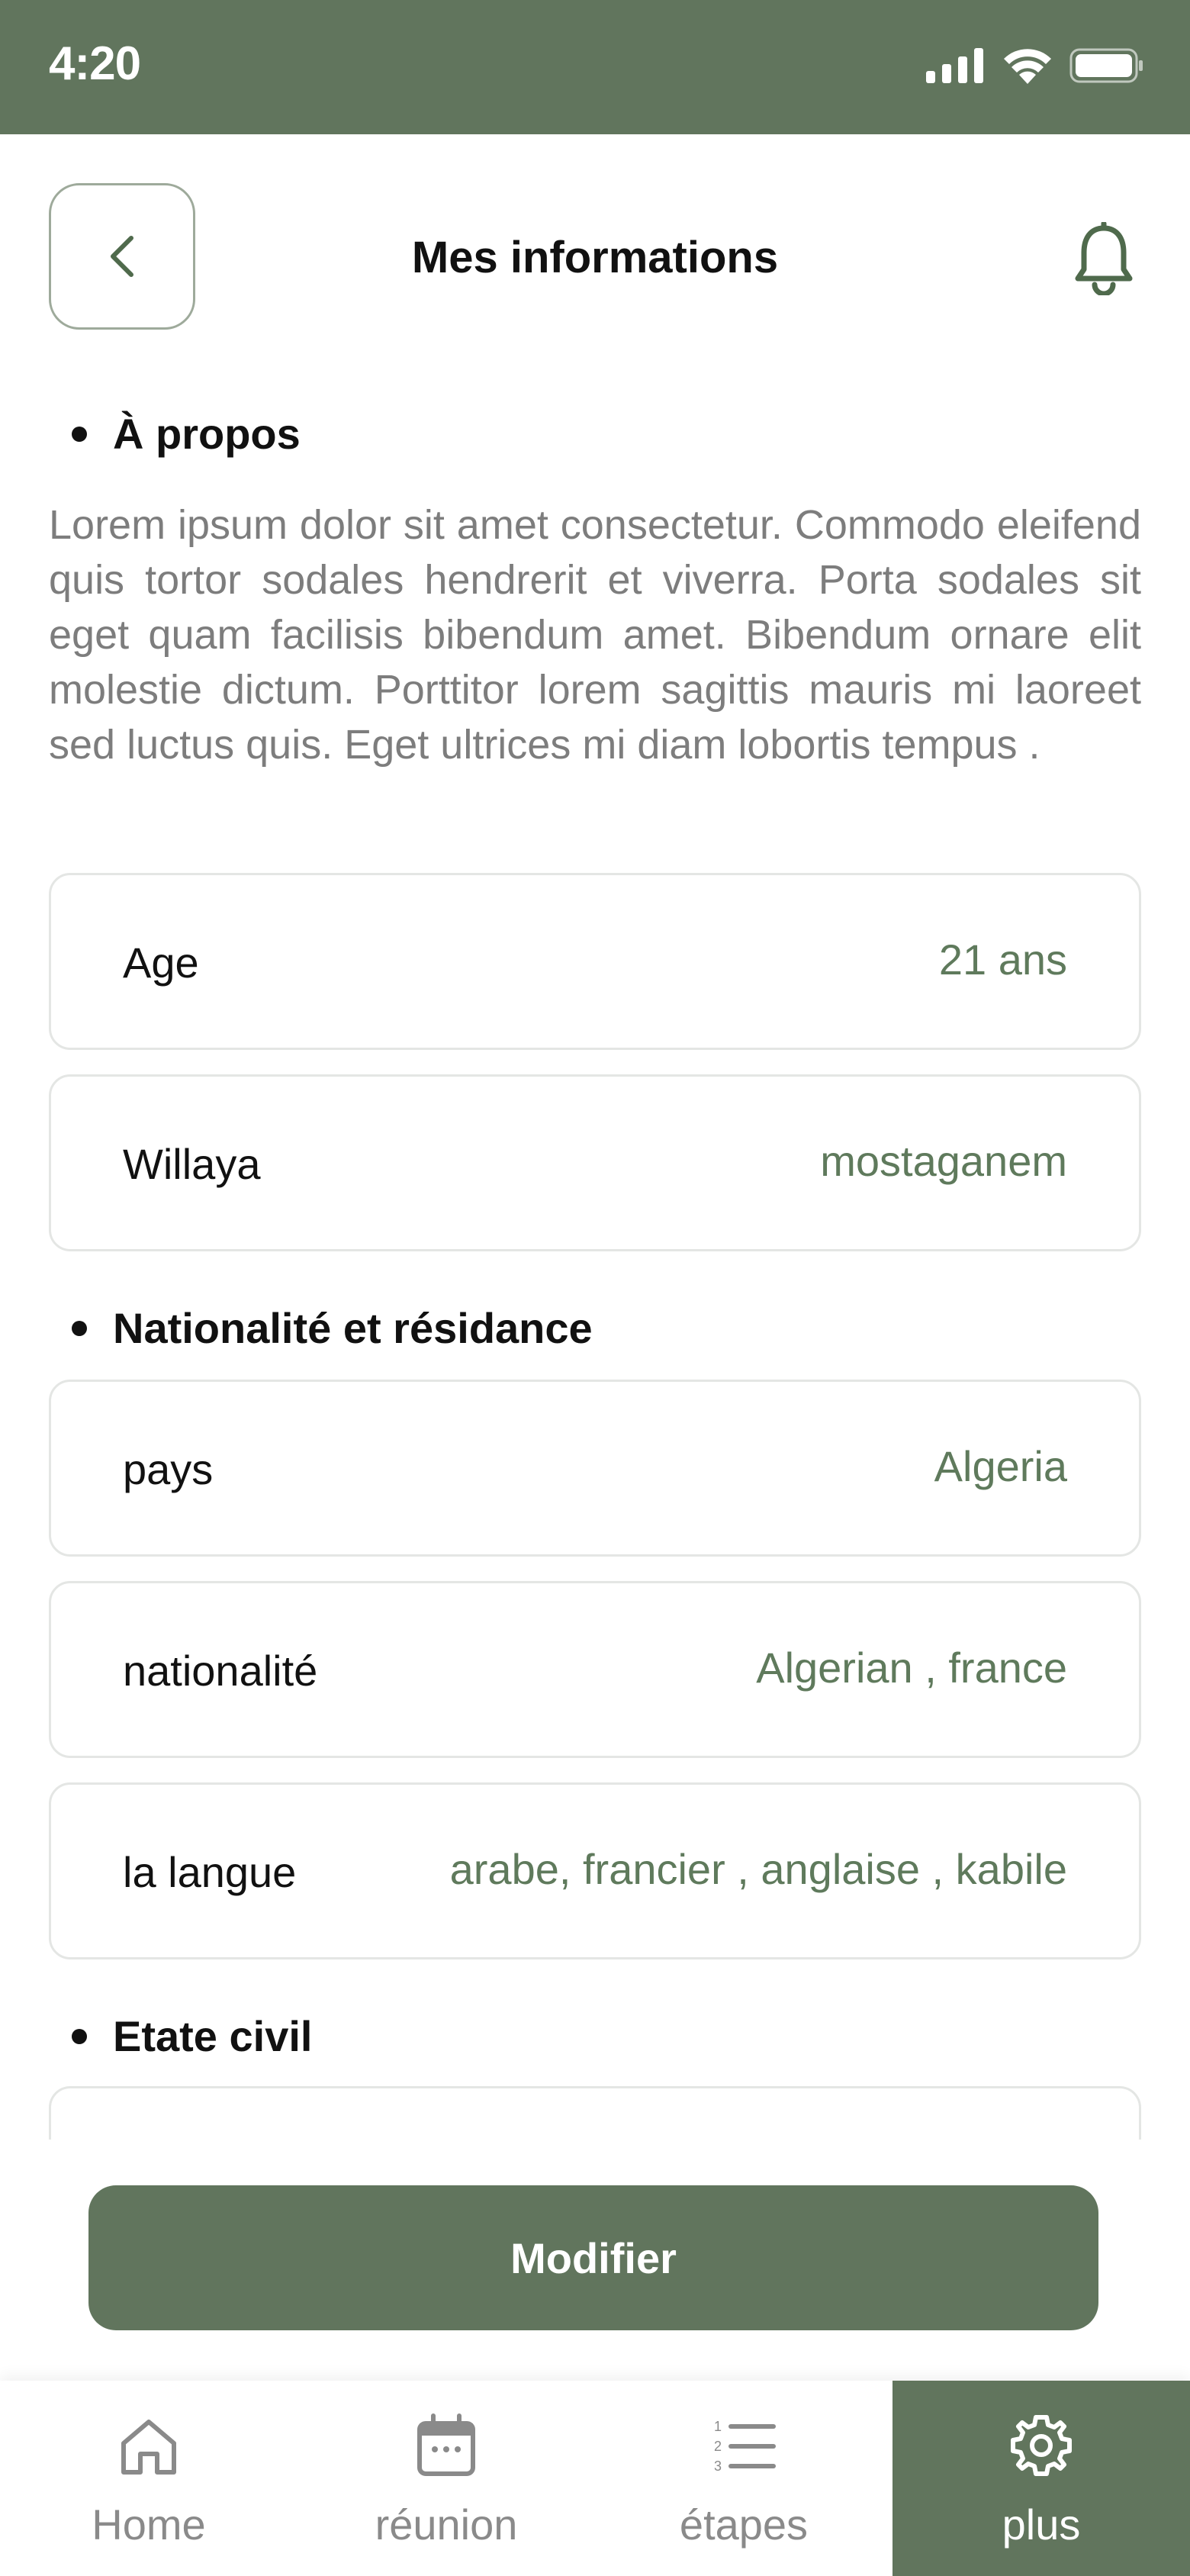 This screenshot has height=2576, width=1190. What do you see at coordinates (745, 2446) in the screenshot?
I see `numbered-list-icon: 1 2 3` at bounding box center [745, 2446].